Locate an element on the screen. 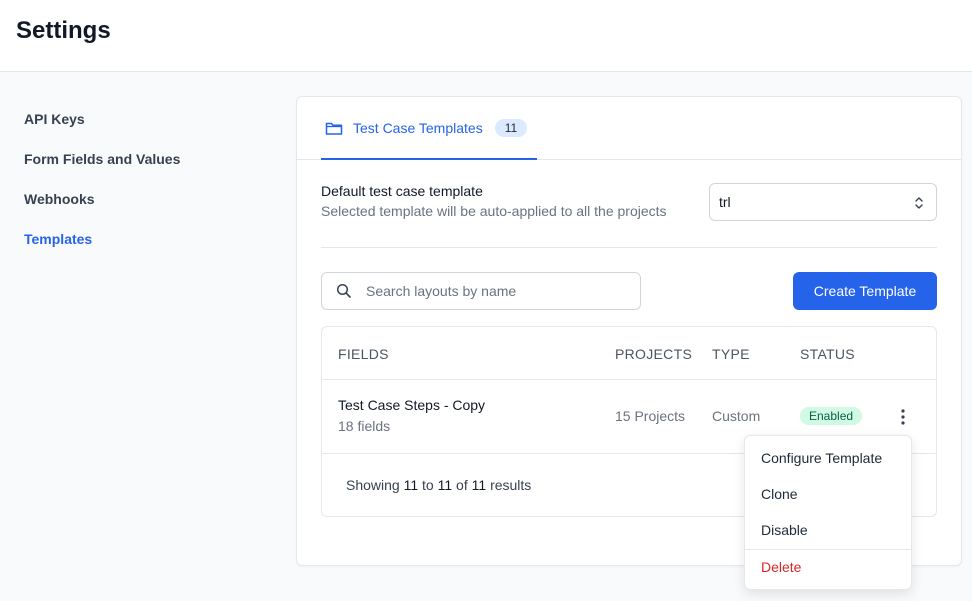 This screenshot has width=972, height=601. sidebar-item-form-fields: Form Fields and Values is located at coordinates (144, 168).